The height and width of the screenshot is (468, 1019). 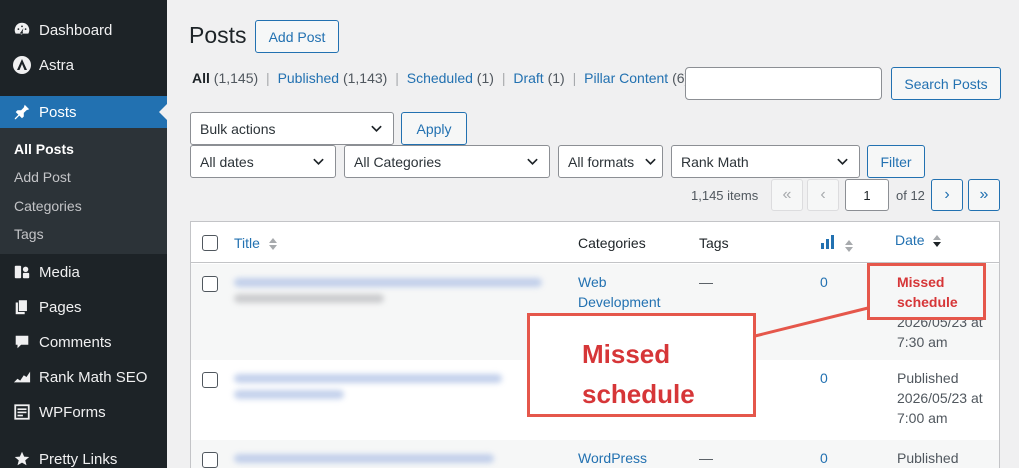 I want to click on annotation-line: Missed, so click(x=626, y=354).